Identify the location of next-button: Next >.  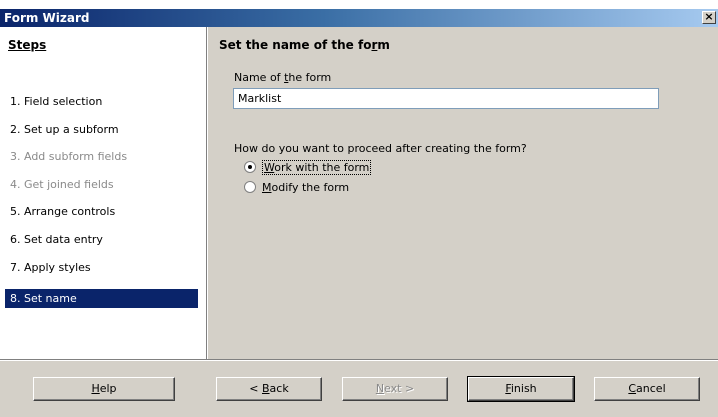
(395, 389).